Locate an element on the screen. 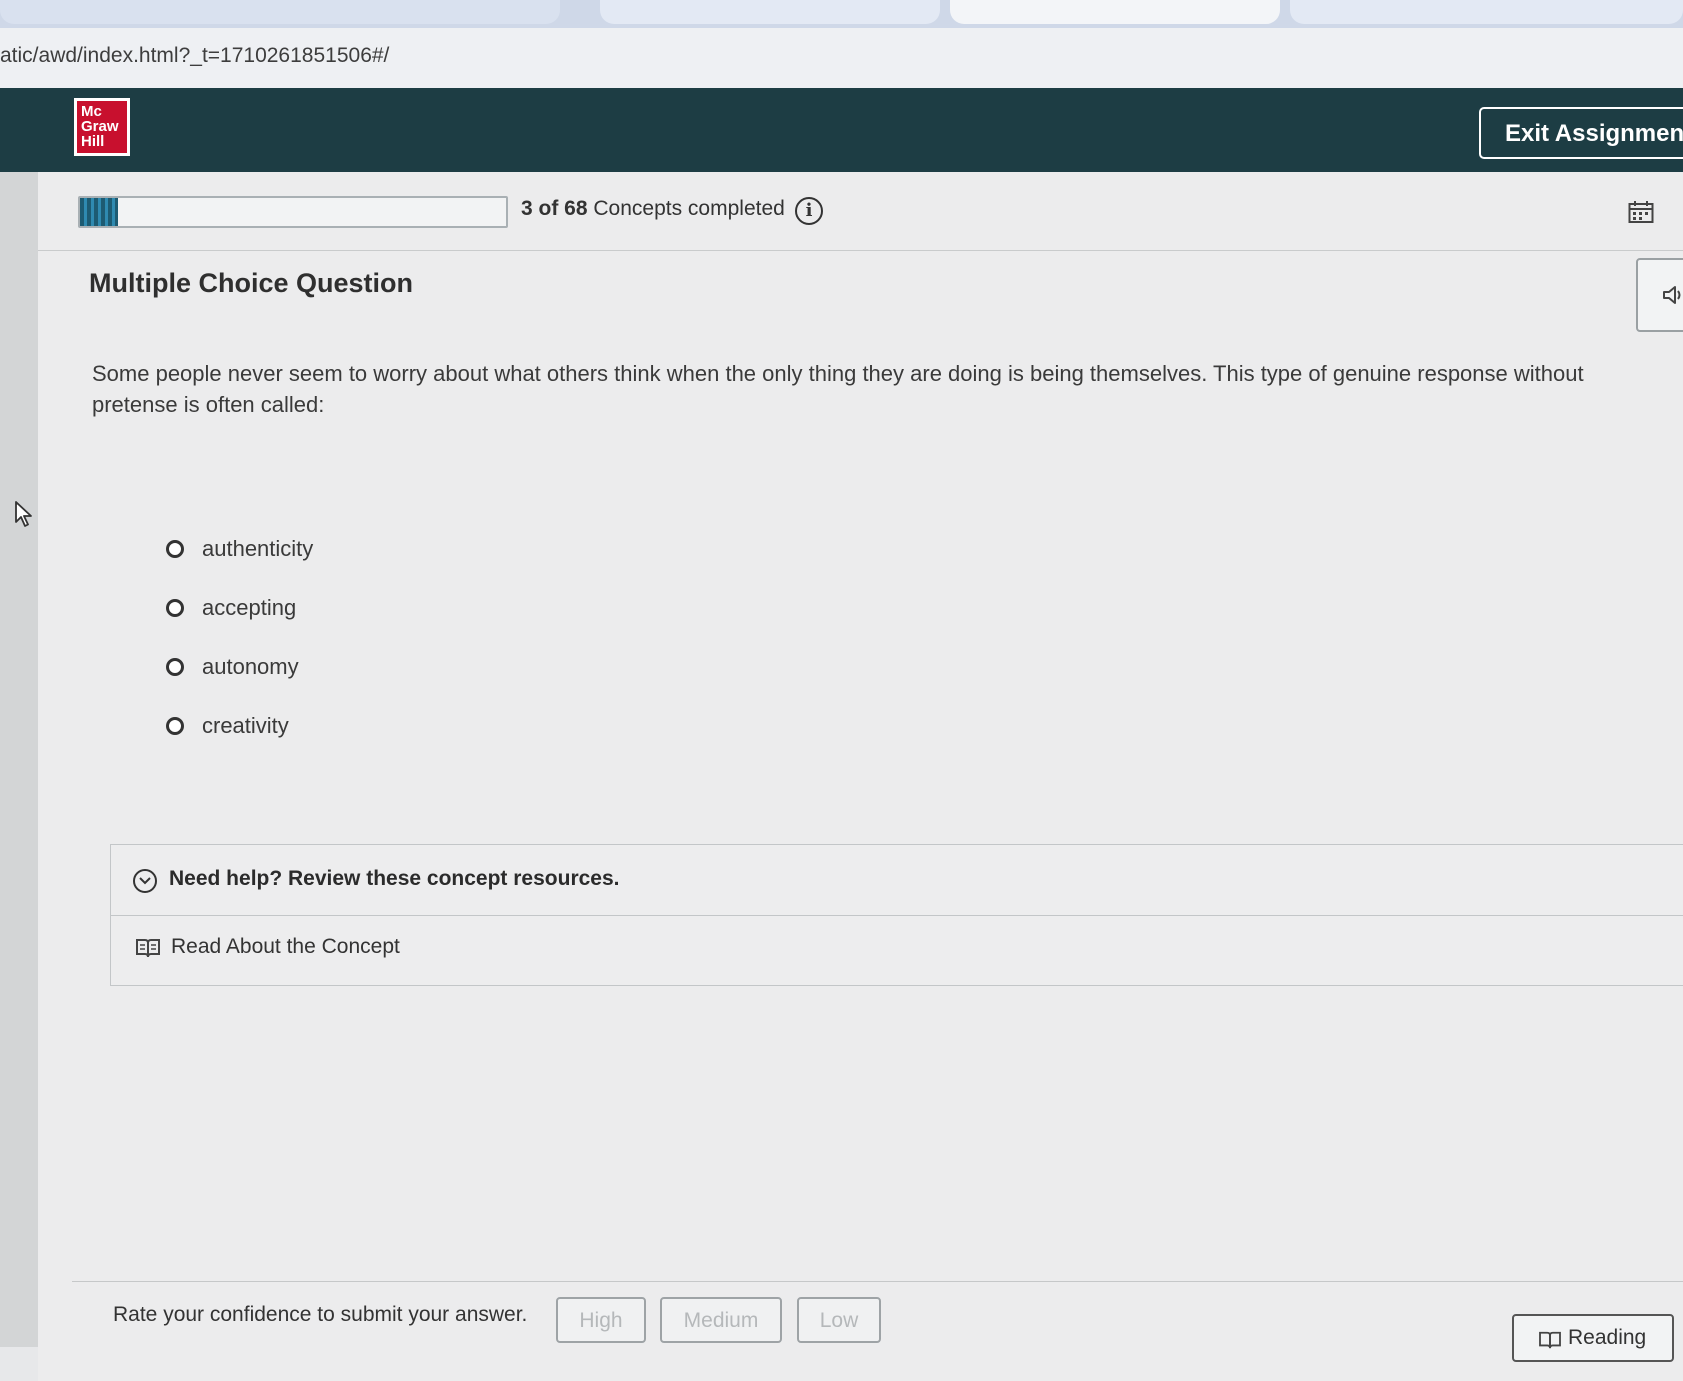 This screenshot has width=1683, height=1381. speaker-icon is located at coordinates (1672, 295).